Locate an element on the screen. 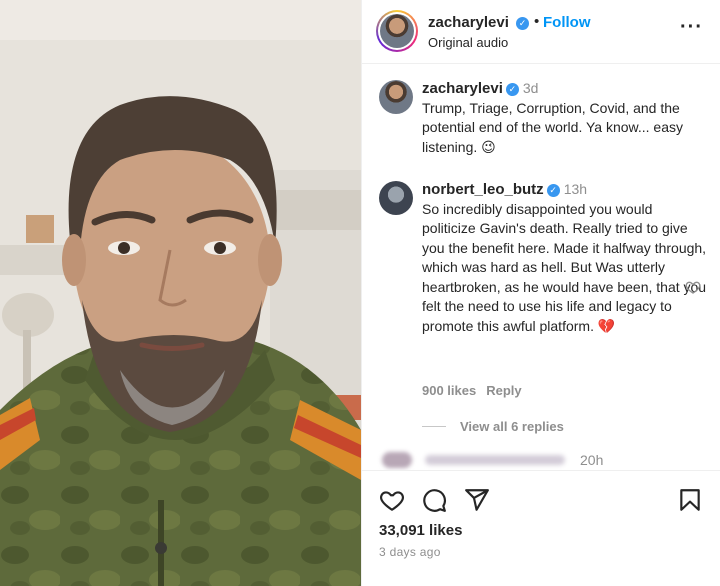 This screenshot has width=720, height=586. author-username: zacharylevi is located at coordinates (468, 22).